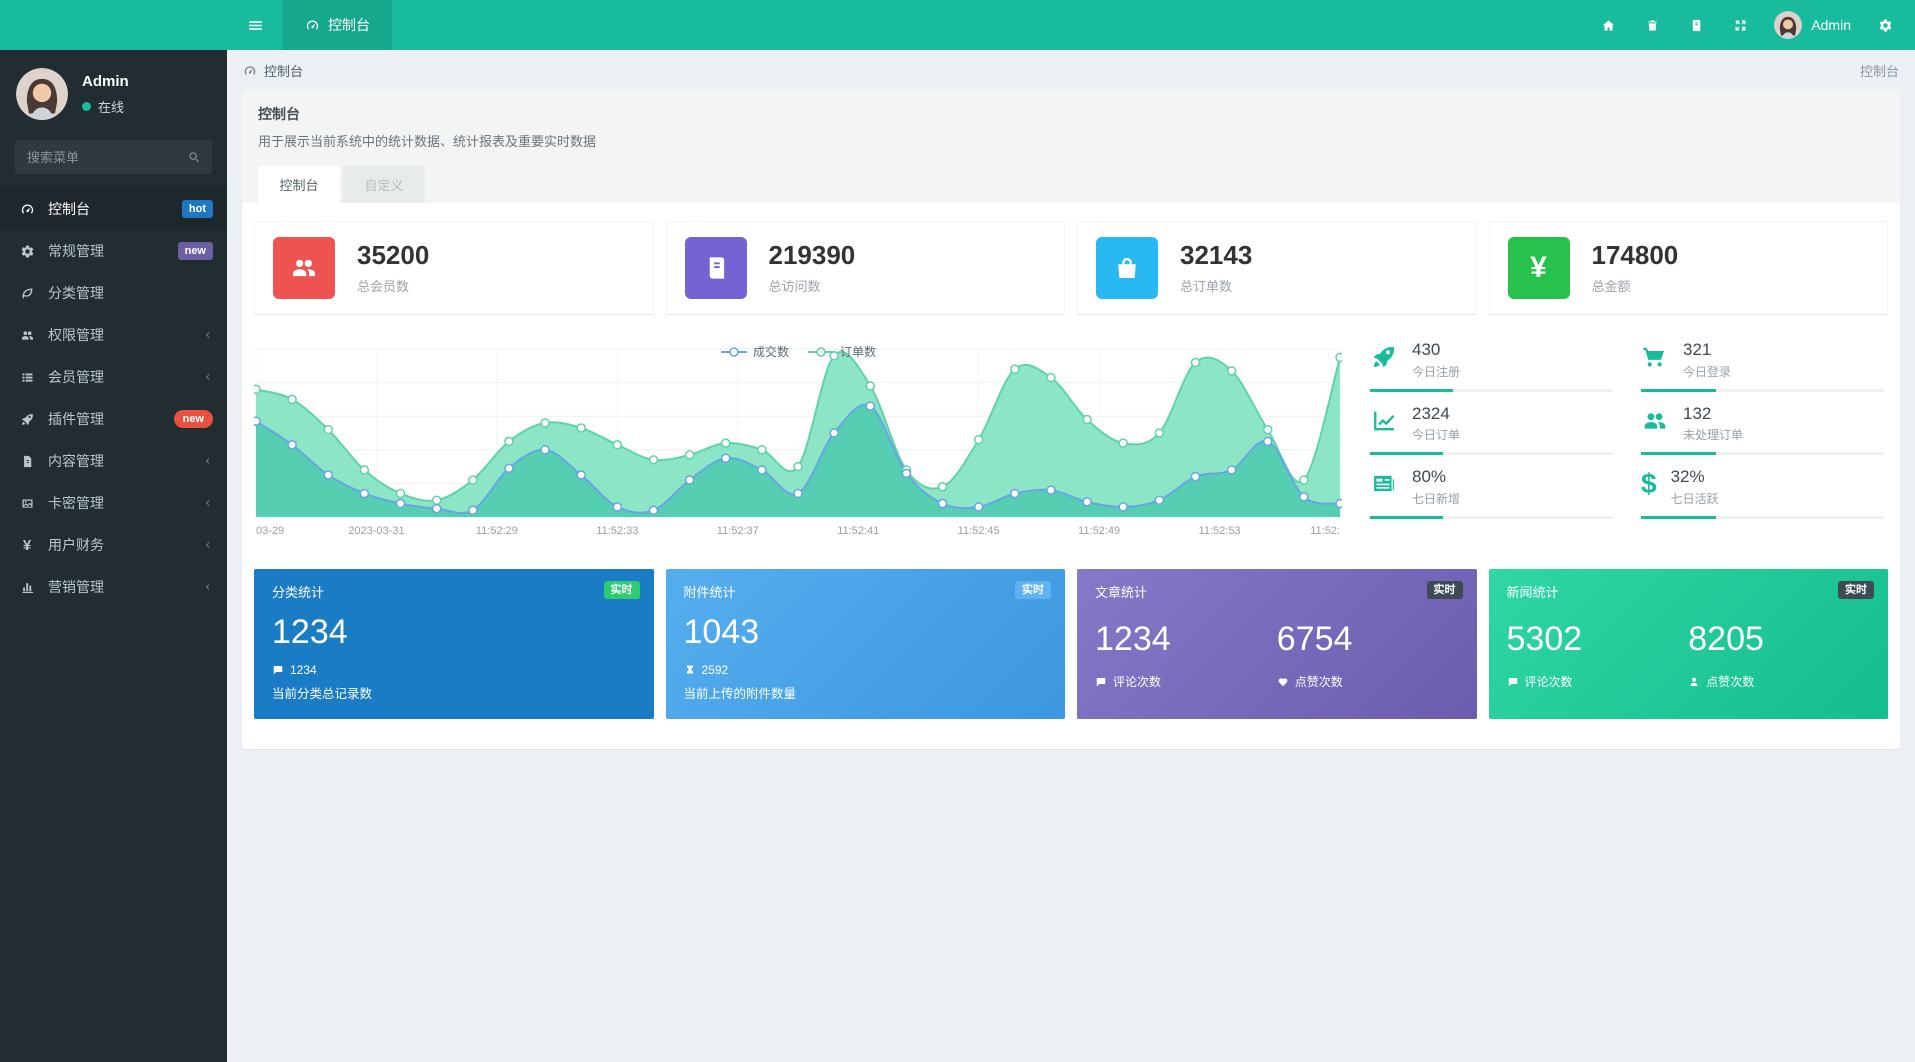 Image resolution: width=1915 pixels, height=1062 pixels. I want to click on svg-text: 03-29, so click(270, 531).